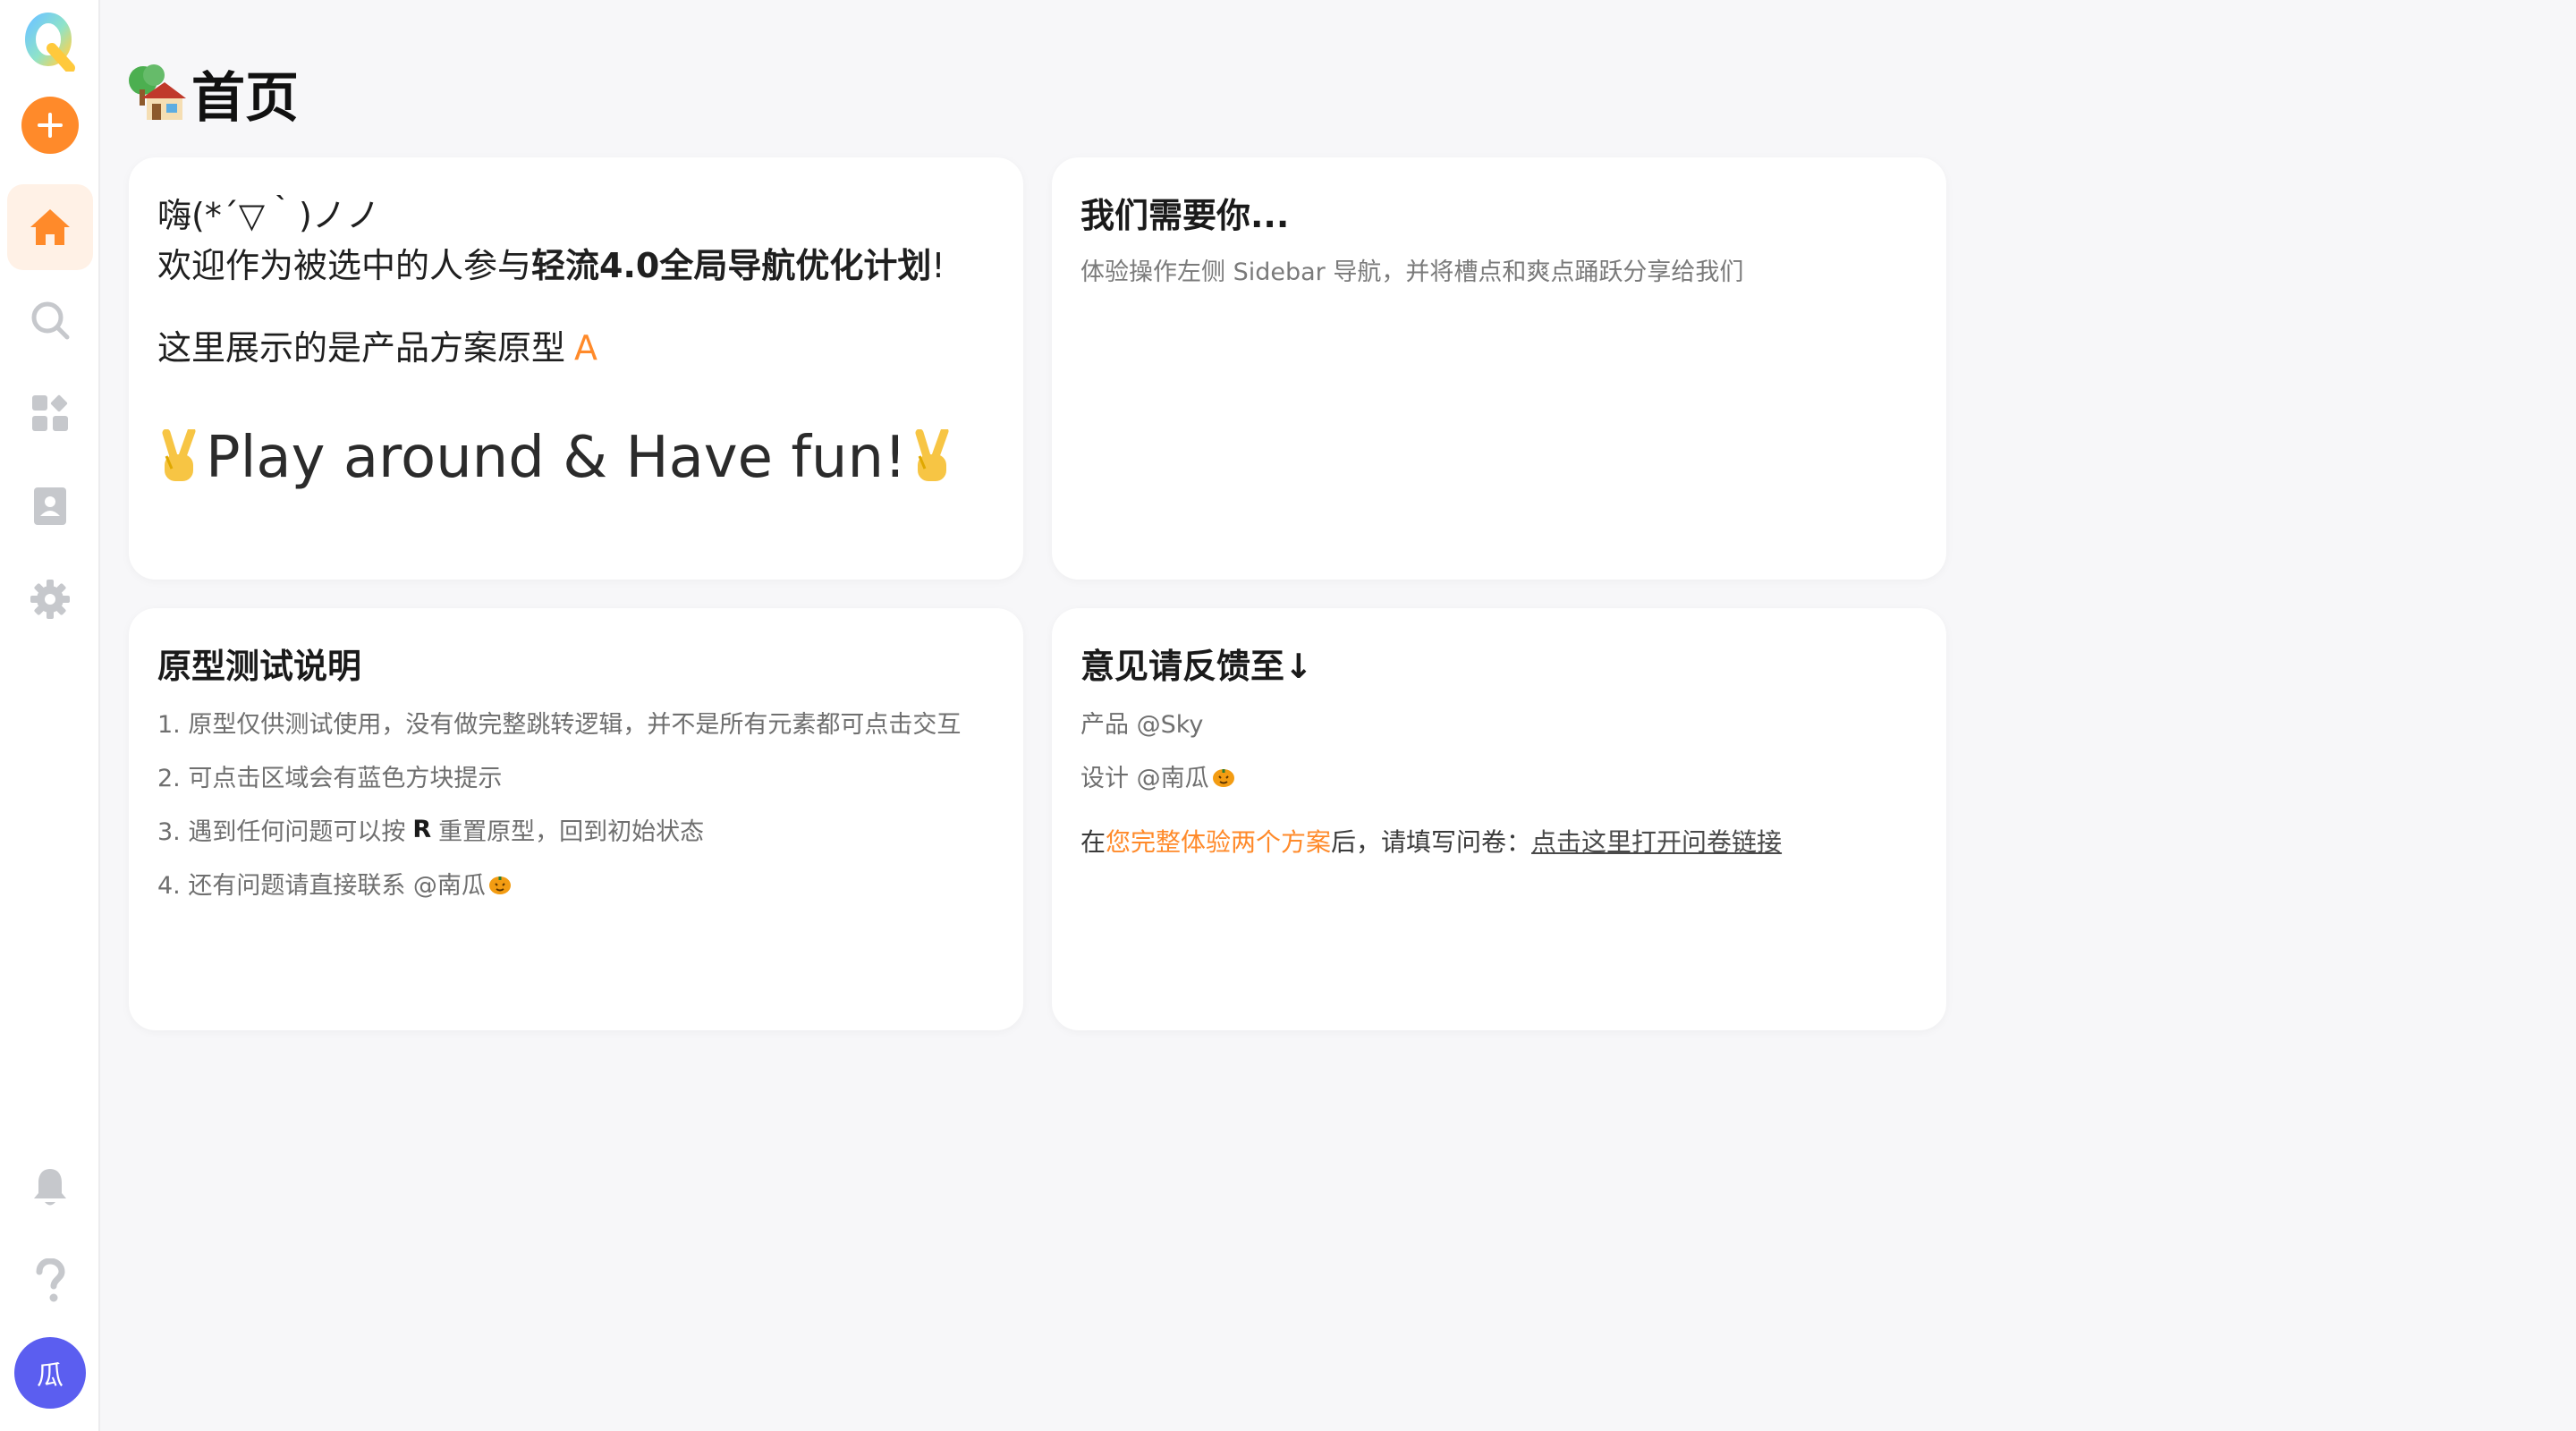 Image resolution: width=2576 pixels, height=1431 pixels. I want to click on welcome-text: 欢迎作为被选中的人参与轻流4.0全局导航优化计划!, so click(551, 263).